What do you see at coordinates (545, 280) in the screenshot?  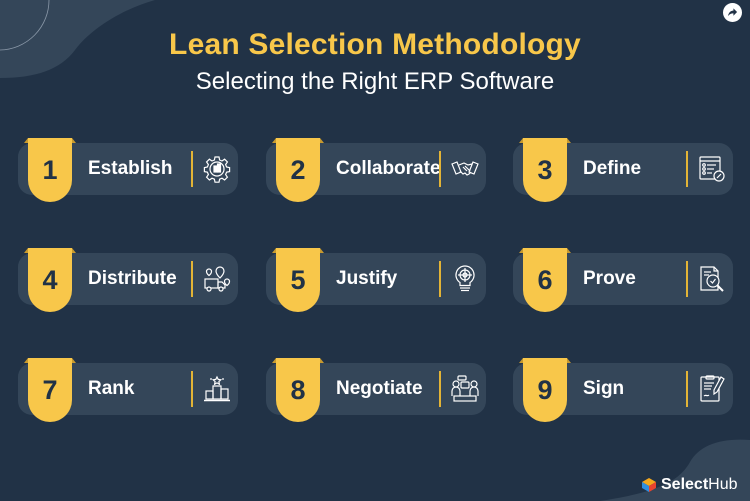 I see `step-number-badge: 6` at bounding box center [545, 280].